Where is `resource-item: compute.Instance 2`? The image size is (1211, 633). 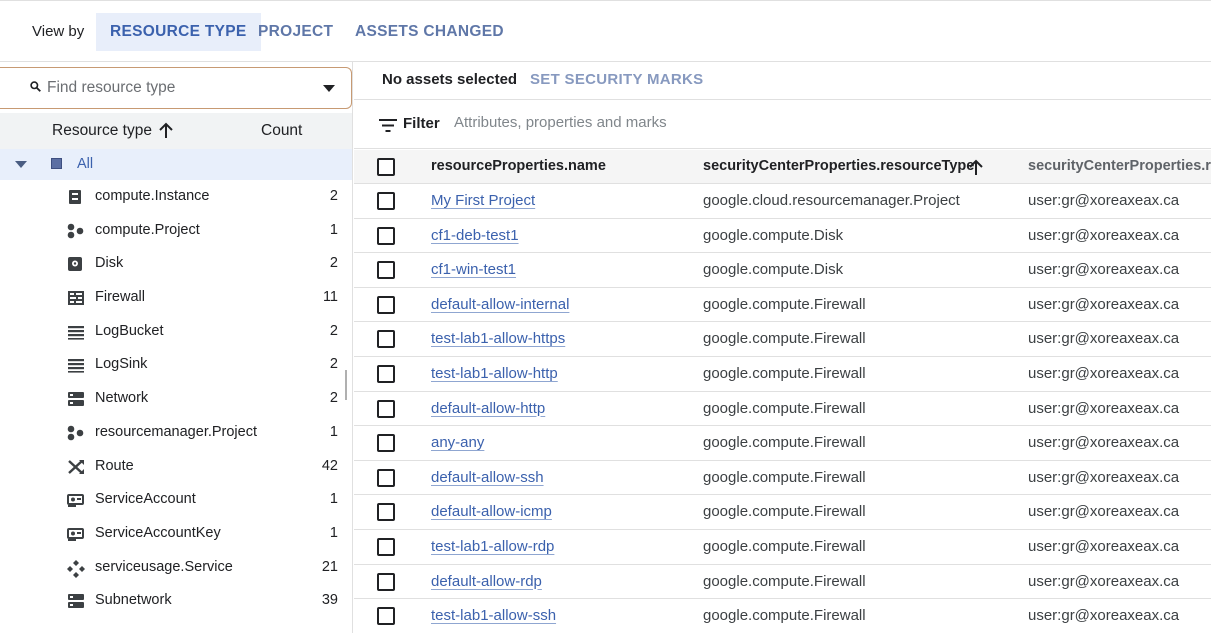 resource-item: compute.Instance 2 is located at coordinates (176, 197).